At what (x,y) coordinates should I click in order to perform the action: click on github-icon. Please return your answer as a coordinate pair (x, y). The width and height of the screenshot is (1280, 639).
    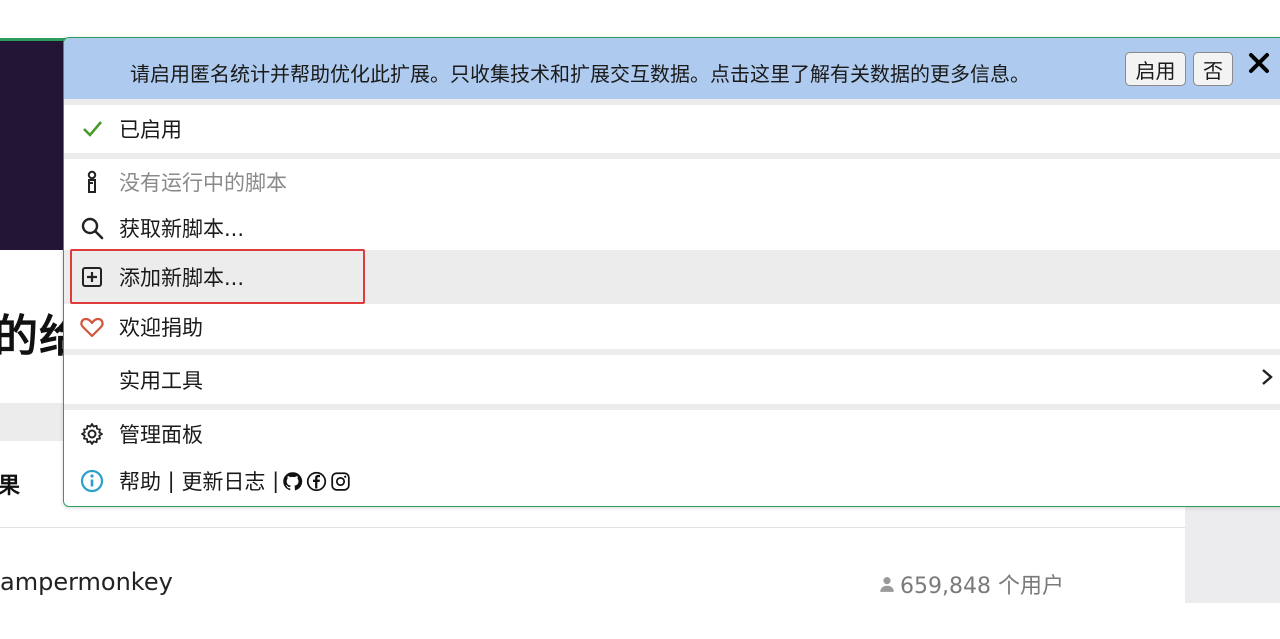
    Looking at the image, I should click on (292, 481).